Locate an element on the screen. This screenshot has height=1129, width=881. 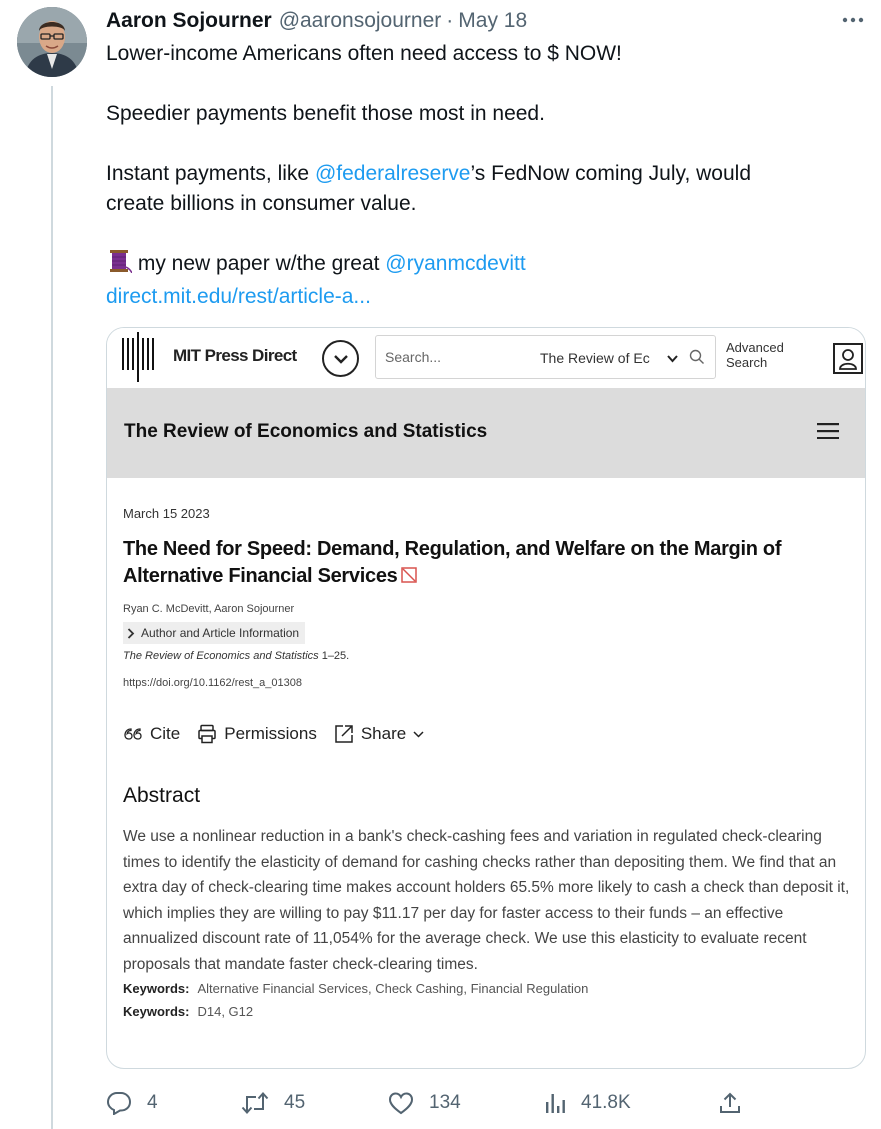
author-info-label: Author and Article Information is located at coordinates (220, 633).